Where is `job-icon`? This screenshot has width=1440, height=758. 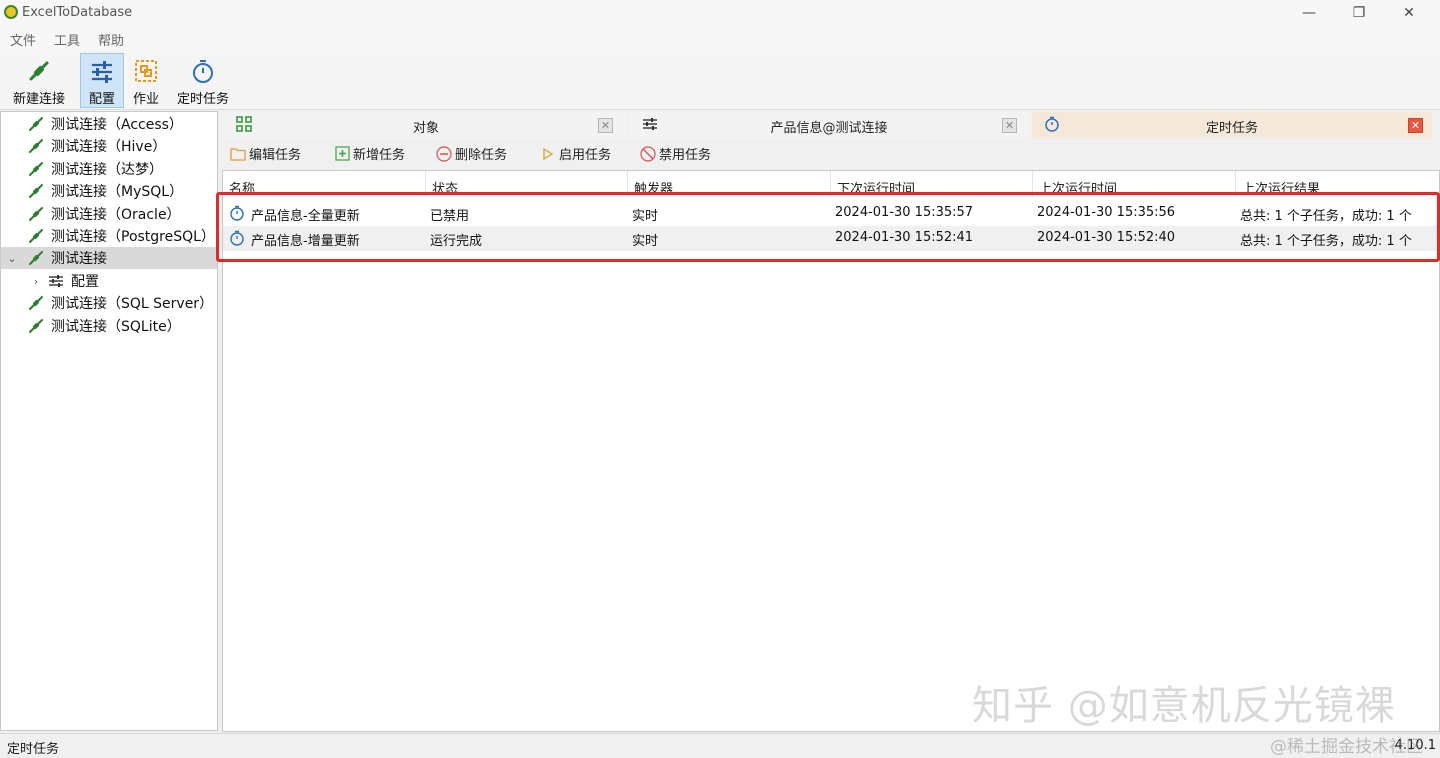
job-icon is located at coordinates (146, 71).